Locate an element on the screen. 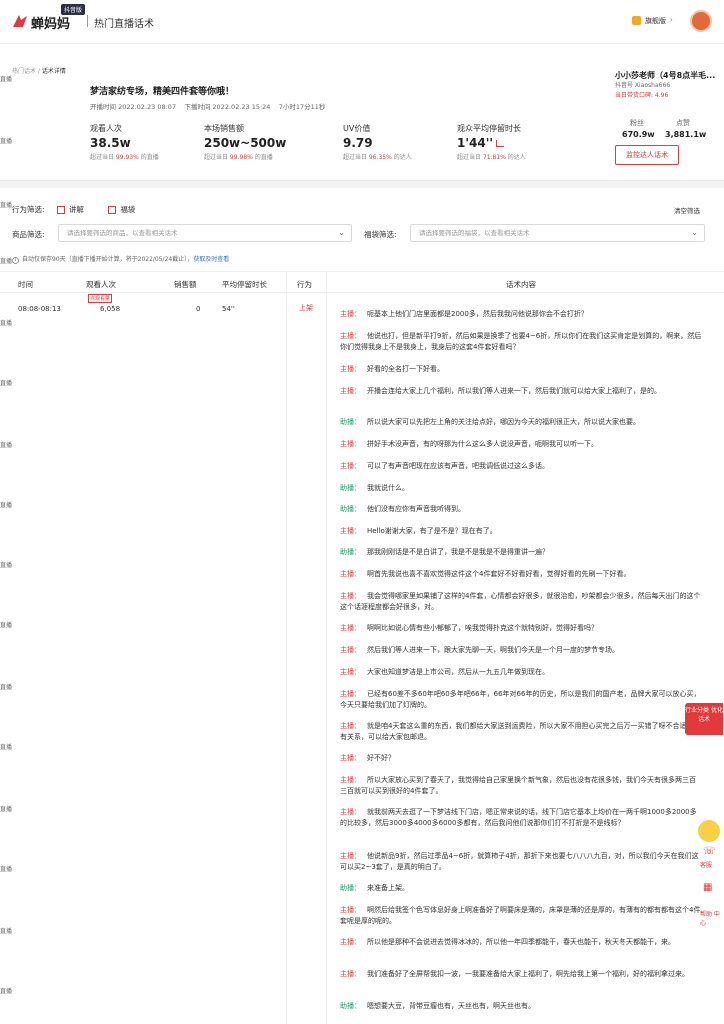  stat-compare: 超过当日 99.98% 的直播 is located at coordinates (245, 156).